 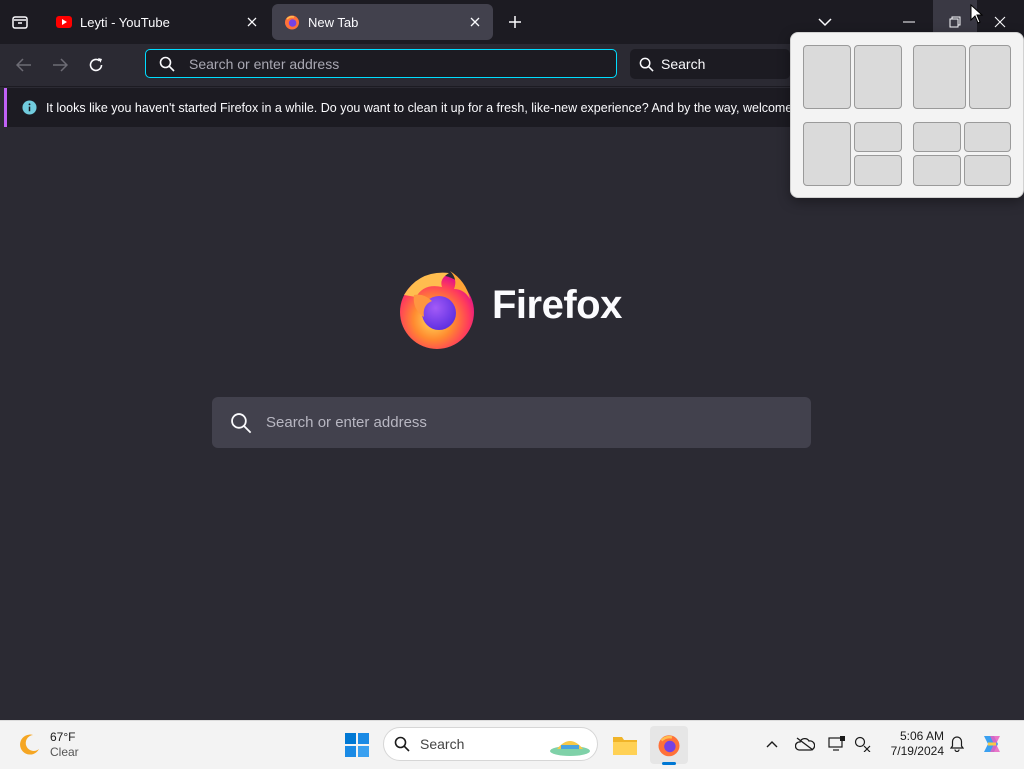 I want to click on restore-icon, so click(x=955, y=22).